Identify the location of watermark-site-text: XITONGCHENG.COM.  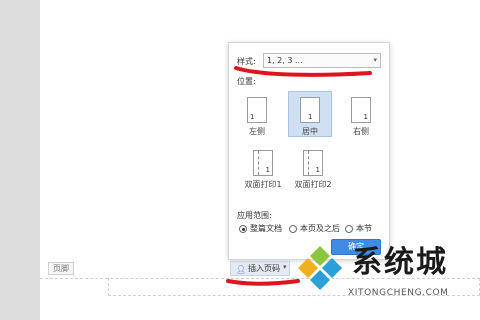
(398, 293).